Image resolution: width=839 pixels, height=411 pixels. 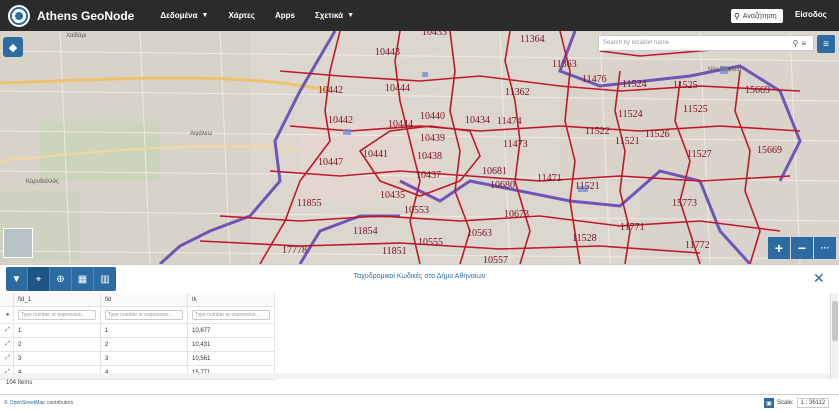 What do you see at coordinates (684, 203) in the screenshot?
I see `postal-code-label: 15773` at bounding box center [684, 203].